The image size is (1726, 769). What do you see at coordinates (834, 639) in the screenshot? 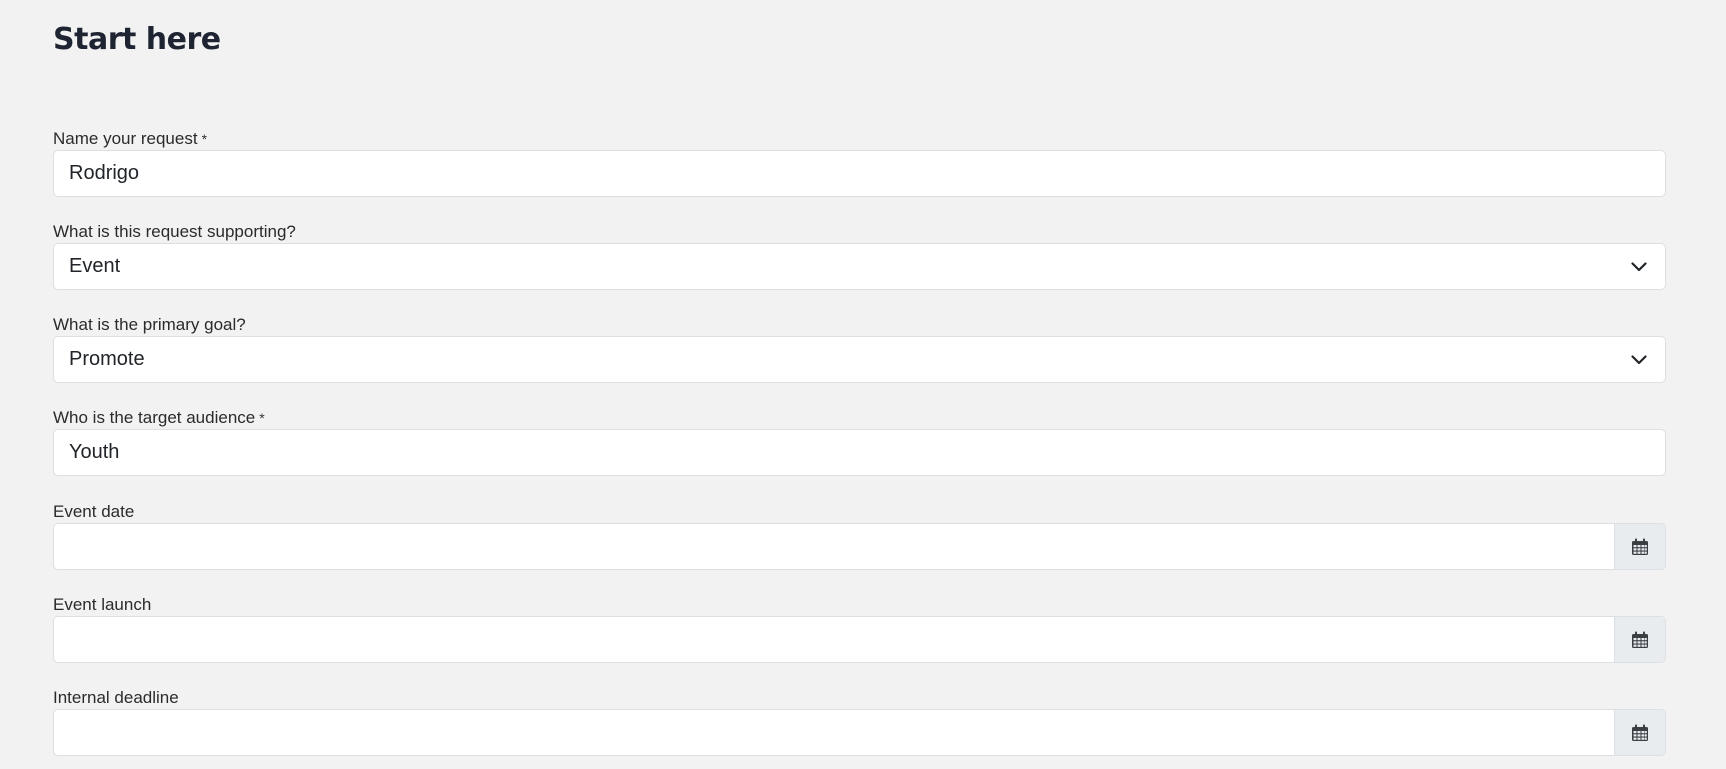
I see `event-launch-input` at bounding box center [834, 639].